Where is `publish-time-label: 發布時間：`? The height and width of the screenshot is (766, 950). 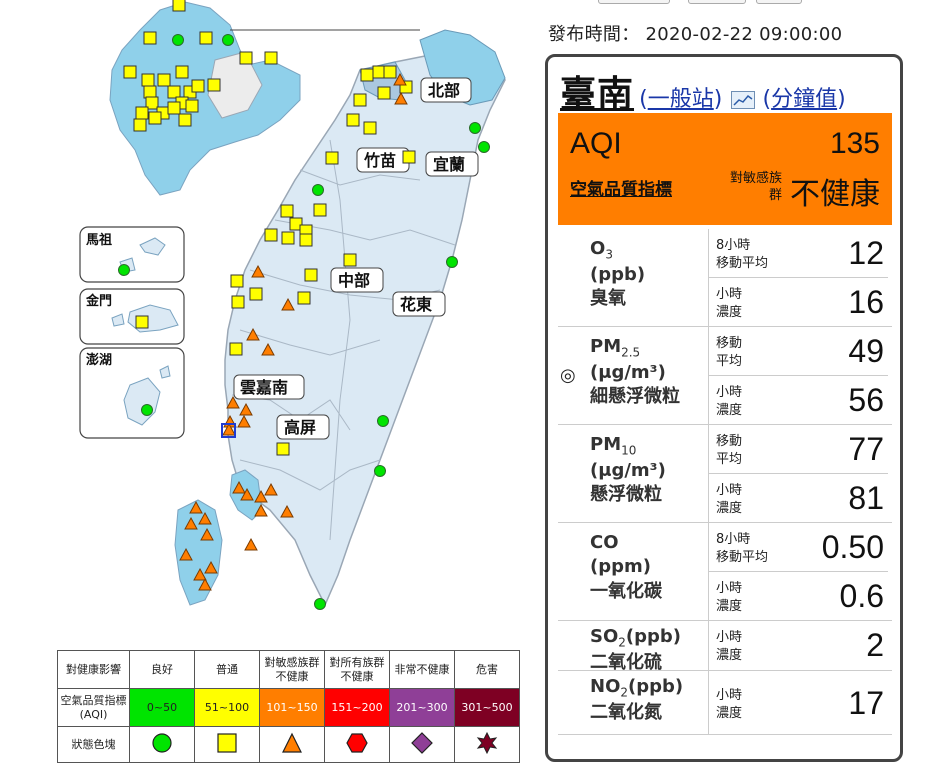
publish-time-label: 發布時間： is located at coordinates (594, 34).